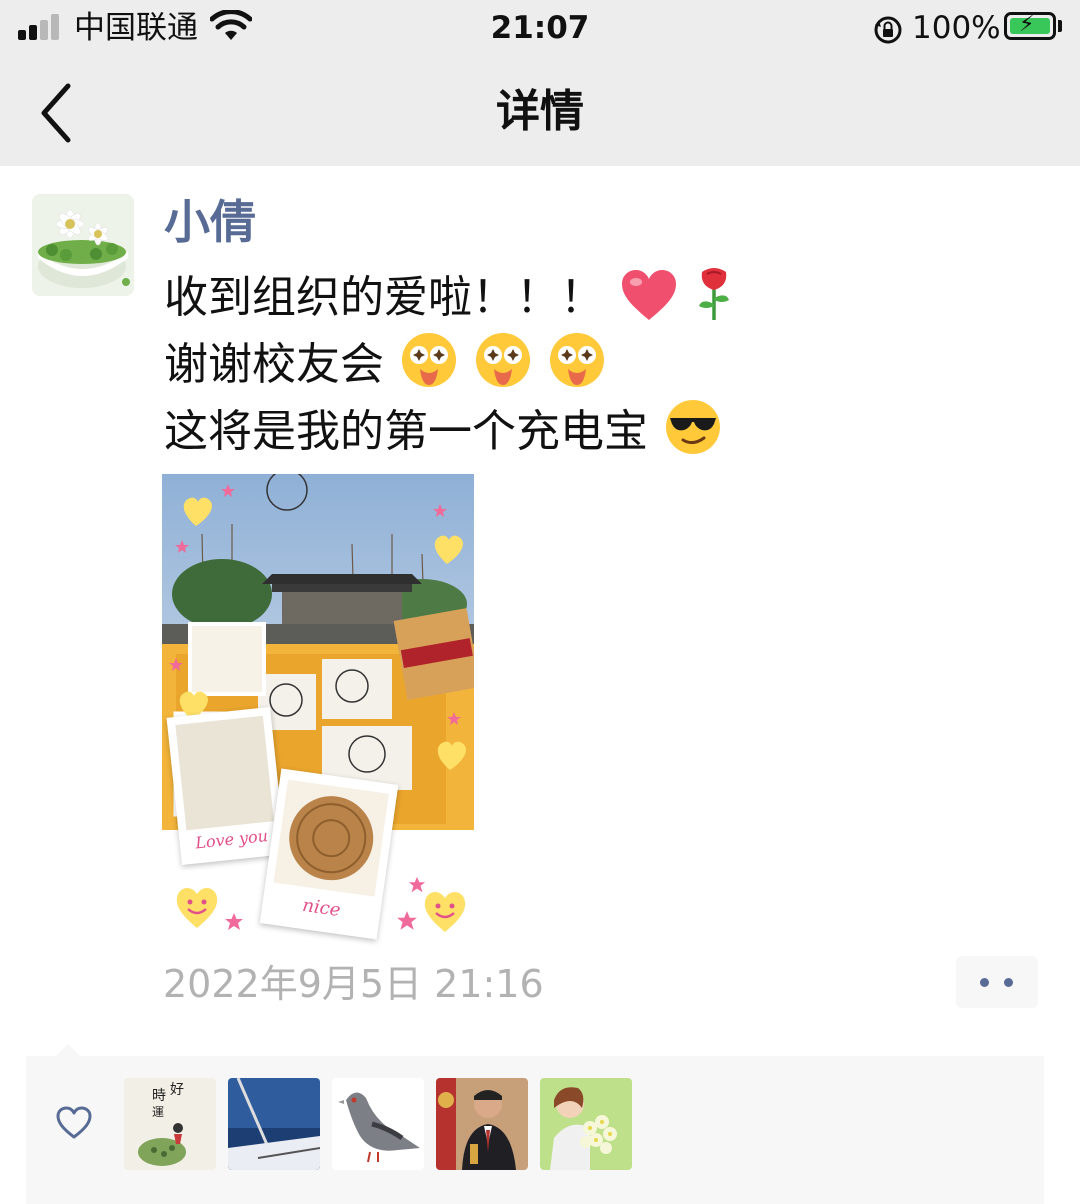 This screenshot has height=1204, width=1080. What do you see at coordinates (384, 297) in the screenshot?
I see `post-line-text: 收到组织的爱啦！！！` at bounding box center [384, 297].